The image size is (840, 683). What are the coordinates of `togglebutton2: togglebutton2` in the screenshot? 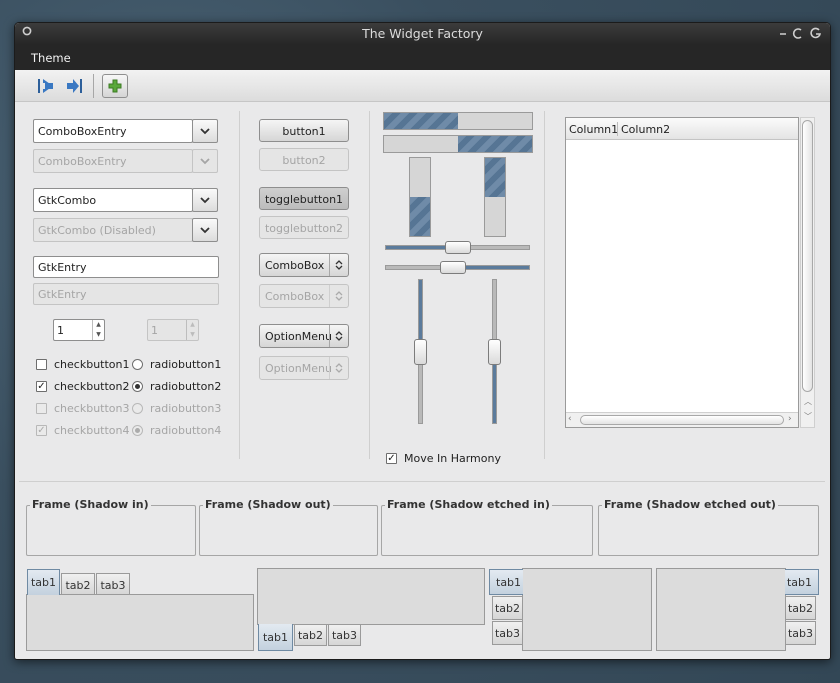 It's located at (304, 227).